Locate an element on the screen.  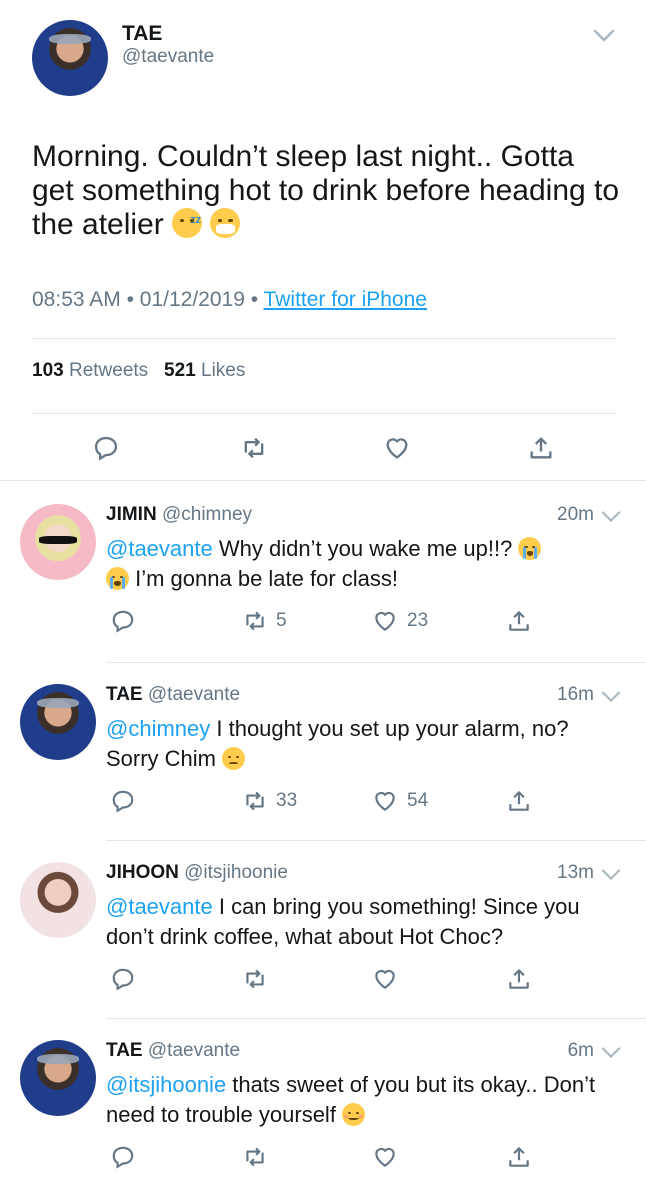
tweet-stats: 103 Retweets 521 Likes is located at coordinates (138, 371).